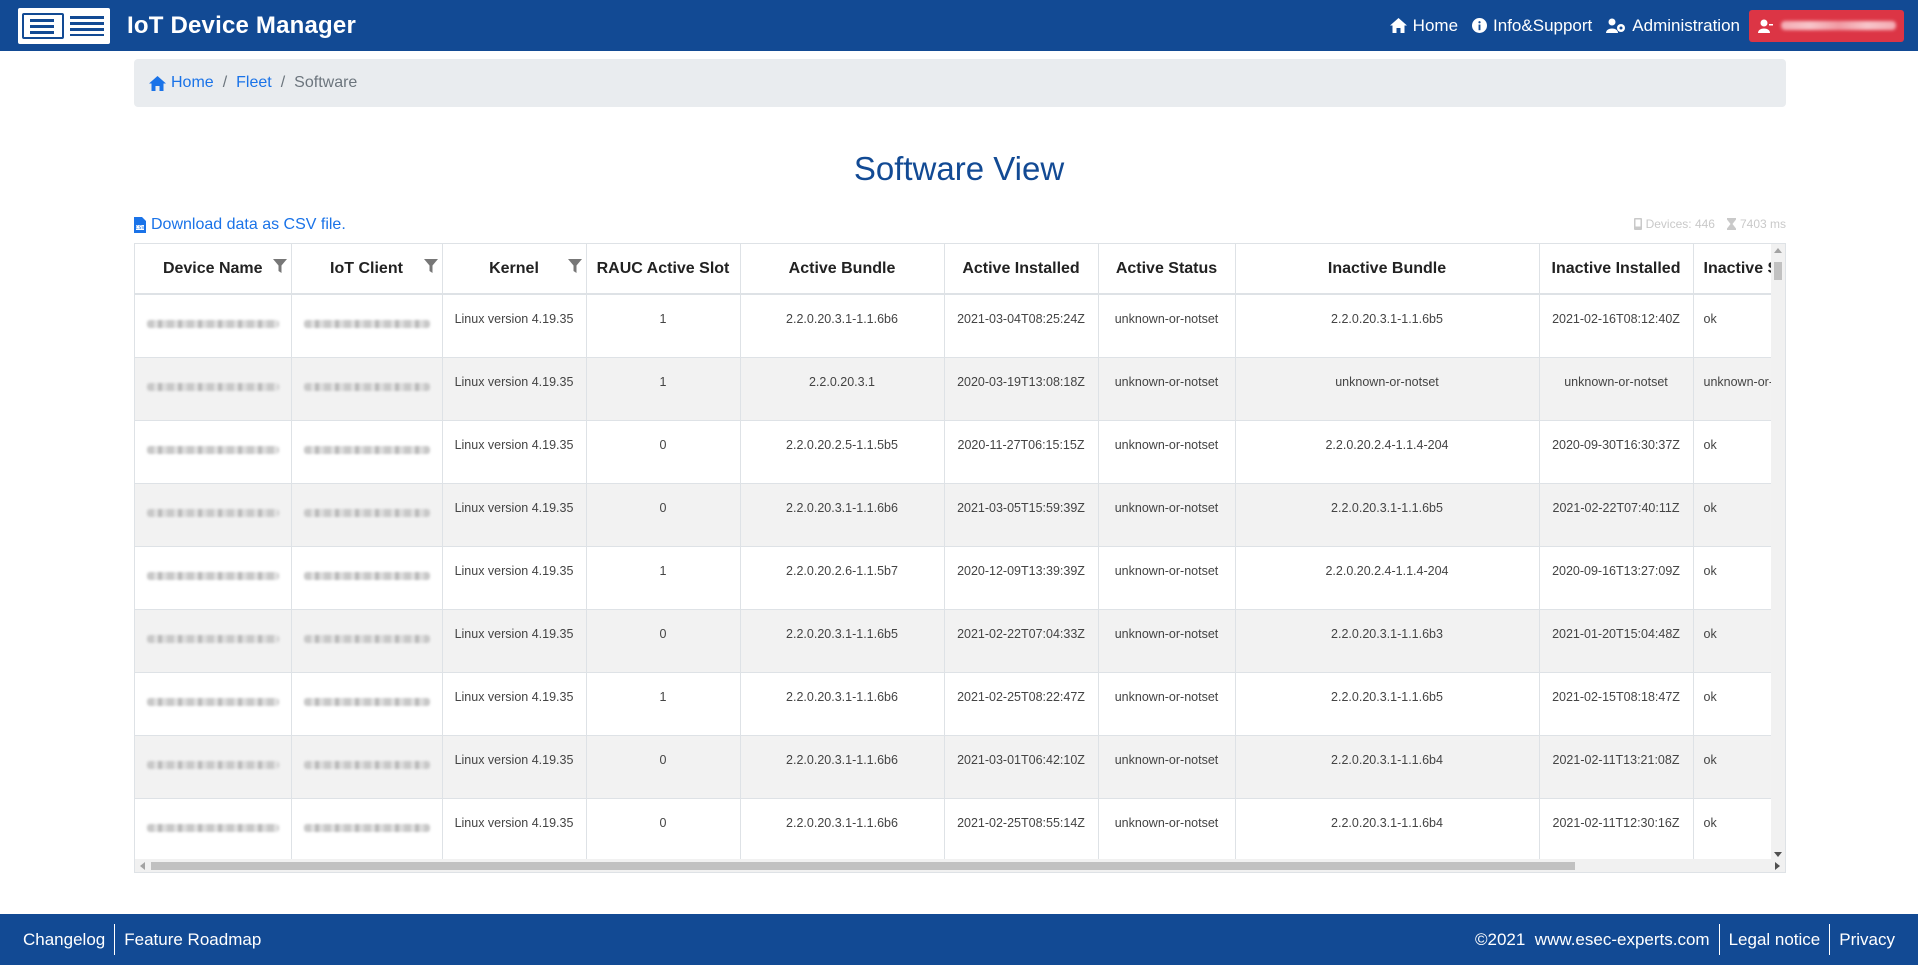  Describe the element at coordinates (663, 269) in the screenshot. I see `column-header-rauc-active-slot: RAUC Active Slot` at that location.